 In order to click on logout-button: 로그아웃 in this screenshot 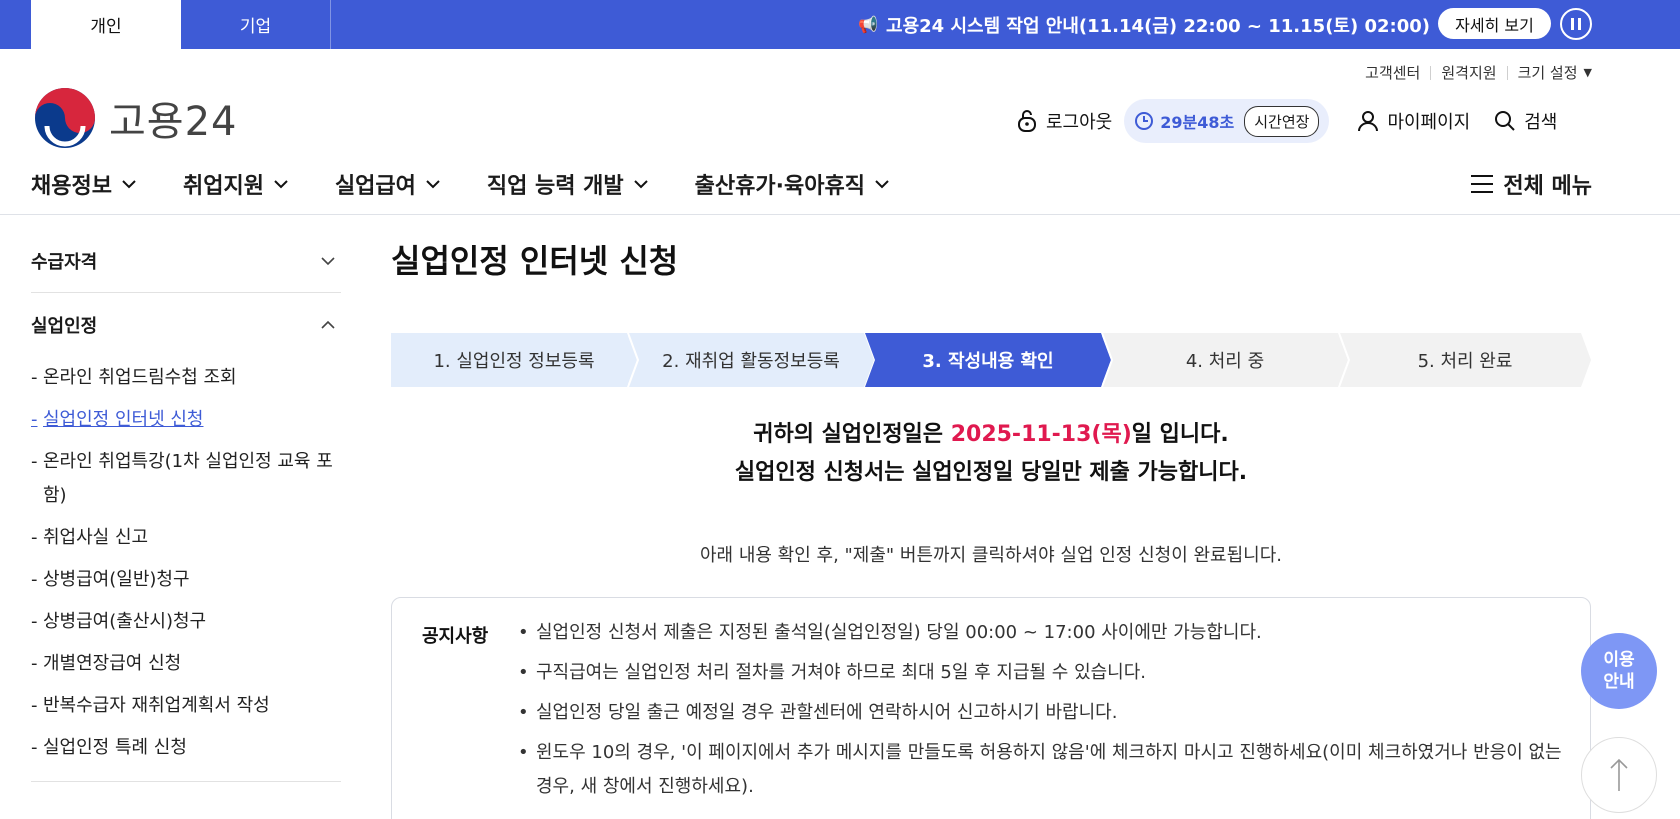, I will do `click(1064, 121)`.